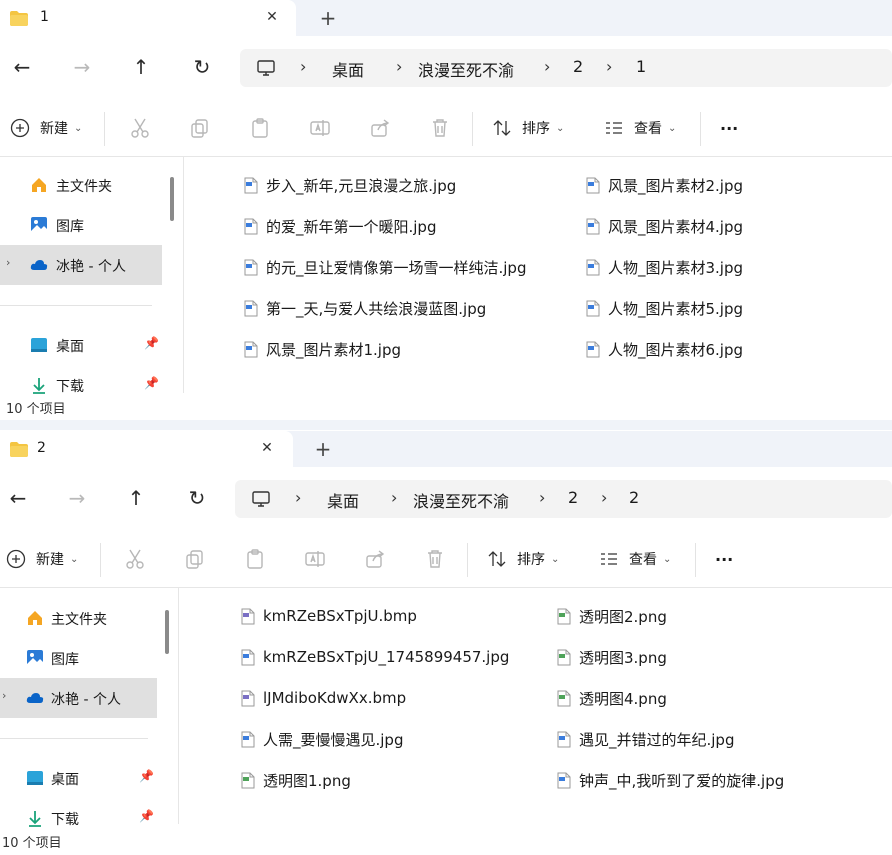  What do you see at coordinates (322, 739) in the screenshot?
I see `file-item: 人需_要慢慢遇见.jpg` at bounding box center [322, 739].